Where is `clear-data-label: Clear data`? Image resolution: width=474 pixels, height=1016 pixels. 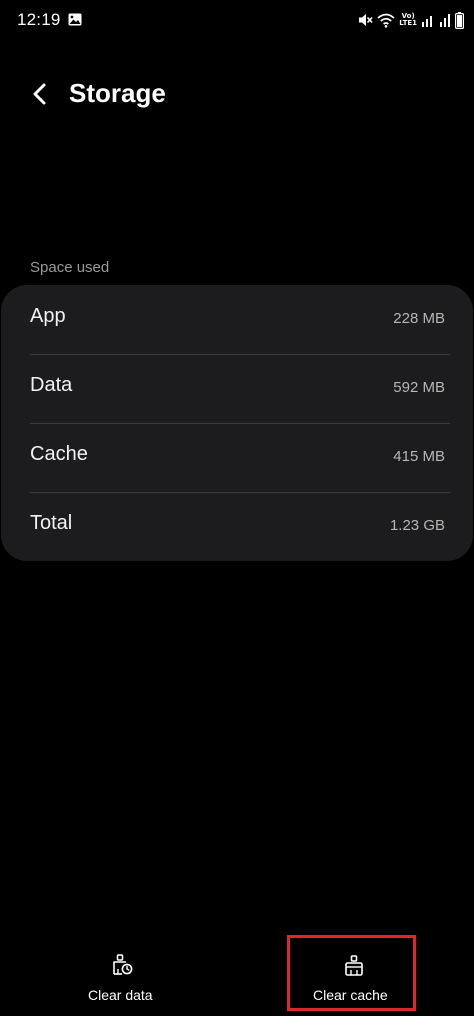
clear-data-label: Clear data is located at coordinates (120, 995).